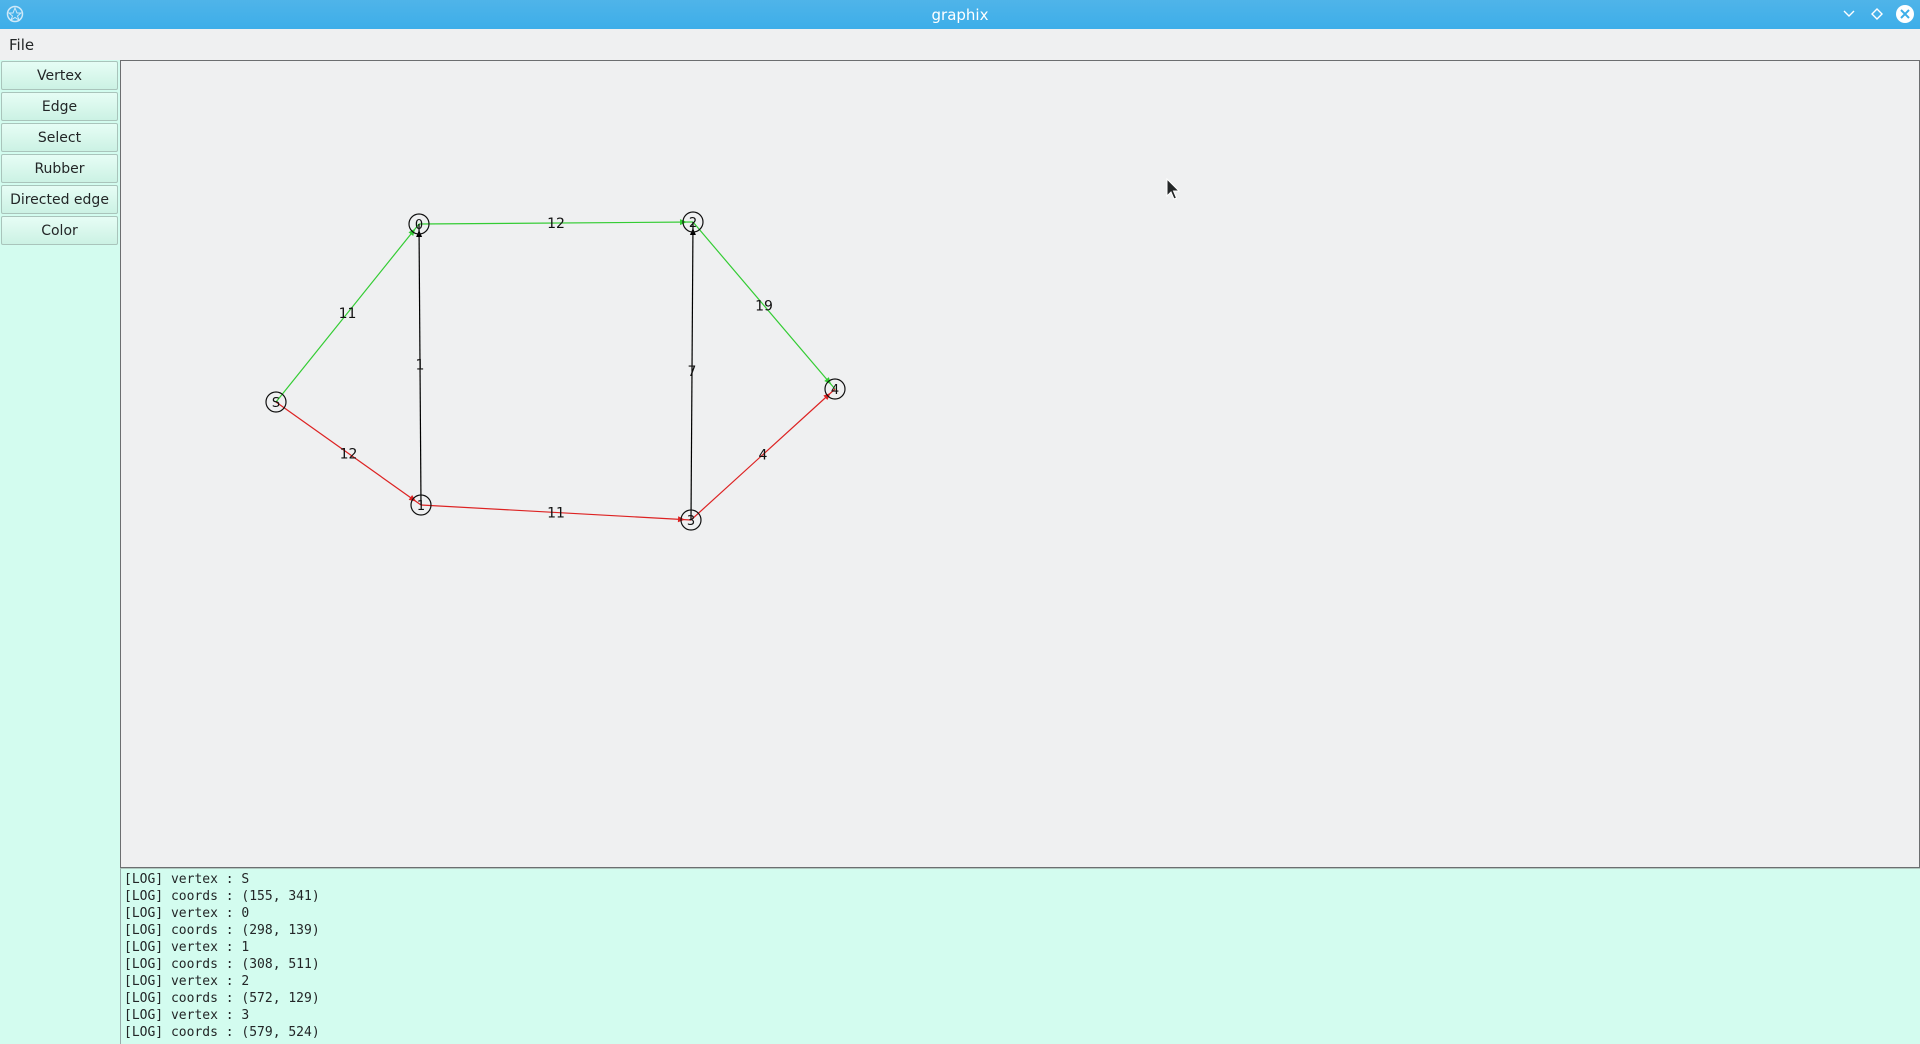 This screenshot has width=1920, height=1044. Describe the element at coordinates (187, 947) in the screenshot. I see `log-line: [LOG] vertex : 1` at that location.